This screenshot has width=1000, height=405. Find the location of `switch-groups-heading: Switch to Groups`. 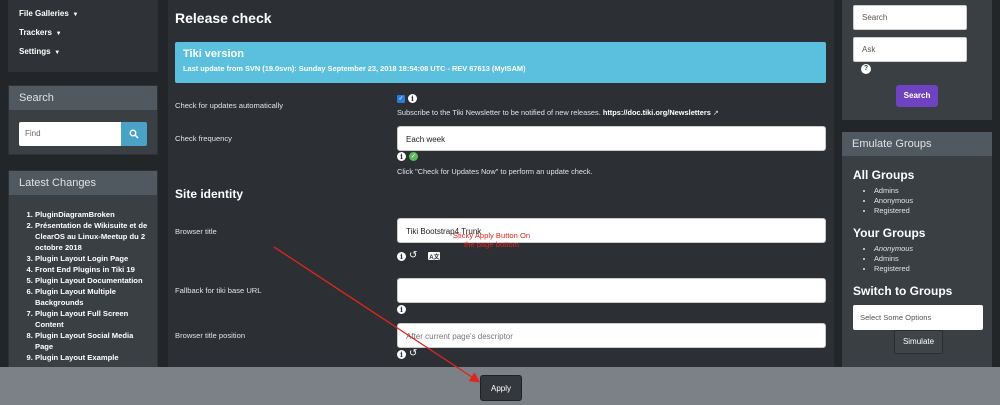

switch-groups-heading: Switch to Groups is located at coordinates (903, 291).